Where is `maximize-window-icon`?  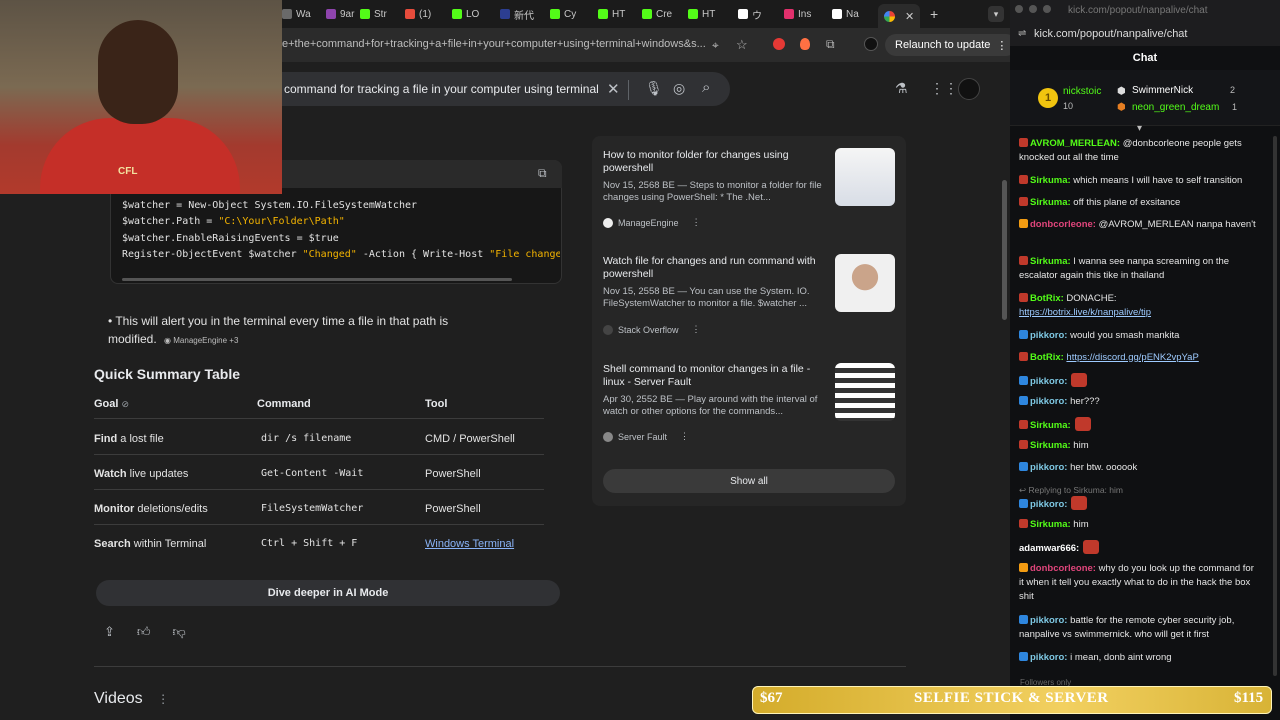 maximize-window-icon is located at coordinates (1047, 9).